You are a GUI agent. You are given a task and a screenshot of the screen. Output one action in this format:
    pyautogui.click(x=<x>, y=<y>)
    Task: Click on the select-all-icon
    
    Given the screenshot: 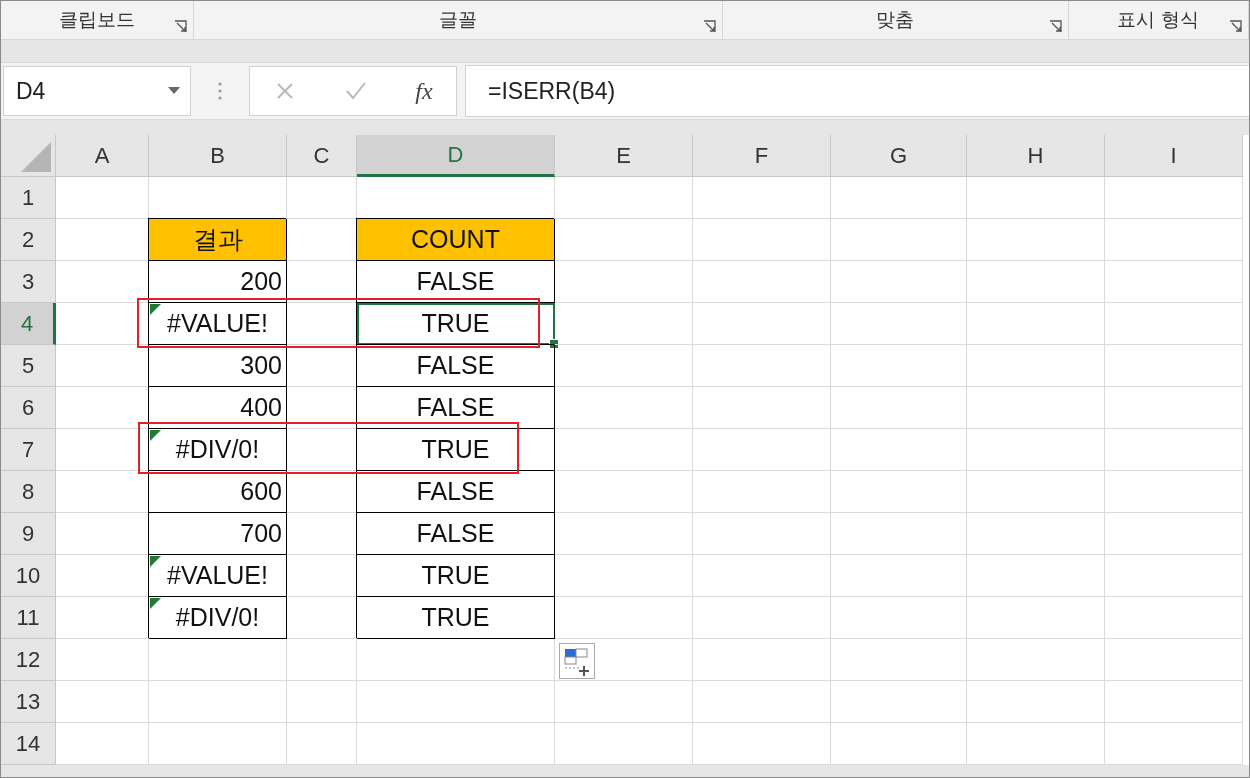 What is the action you would take?
    pyautogui.click(x=36, y=157)
    